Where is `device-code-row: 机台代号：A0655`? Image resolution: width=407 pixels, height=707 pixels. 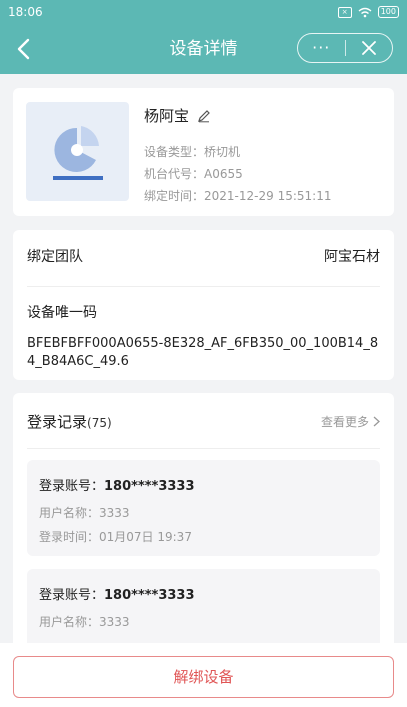 device-code-row: 机台代号：A0655 is located at coordinates (193, 173).